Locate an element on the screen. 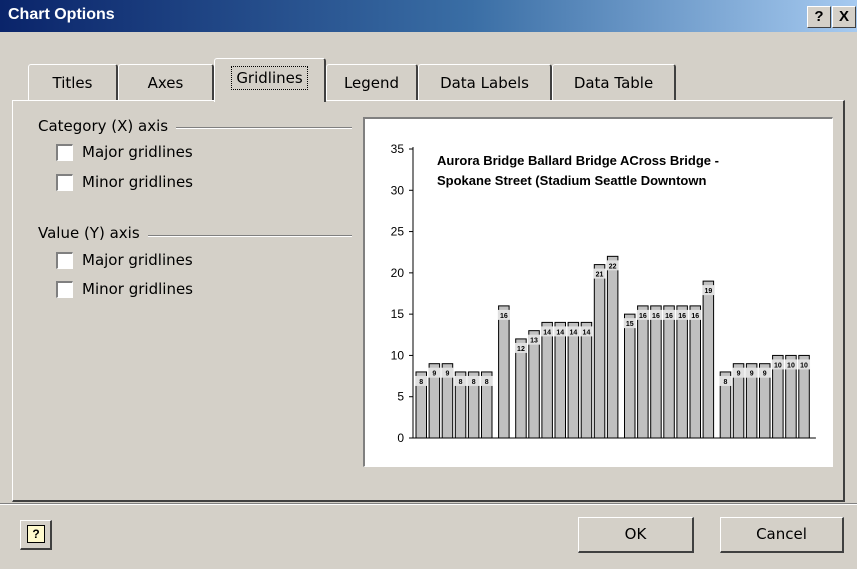  tab-legend: Legend is located at coordinates (372, 82).